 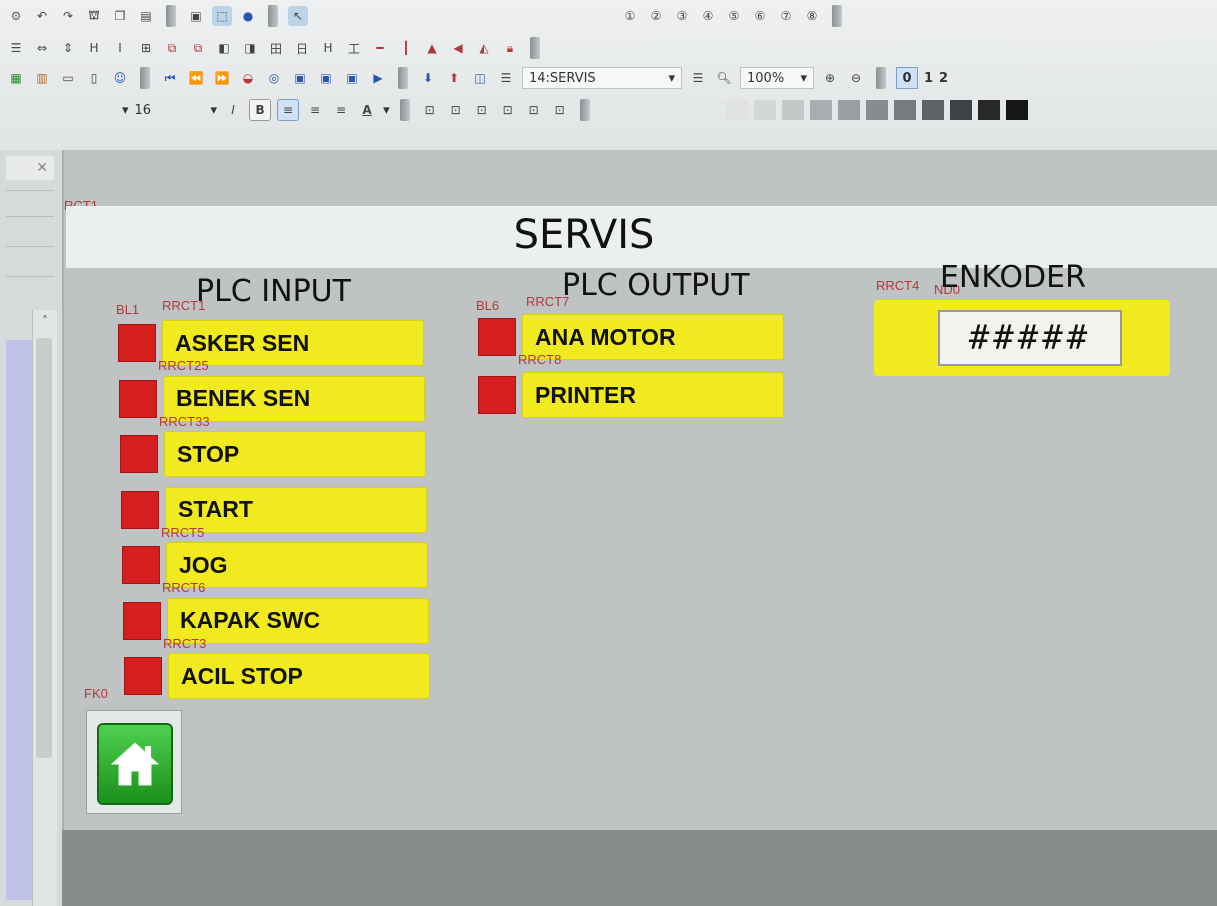 I want to click on same-size-icon: ⊞, so click(x=146, y=48).